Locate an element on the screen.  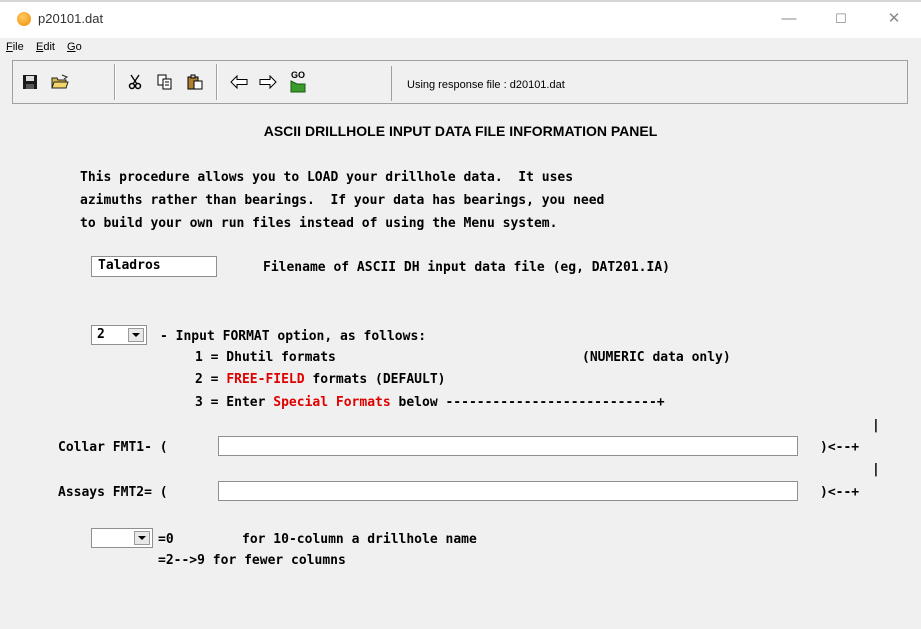
column-option-1: for 10-column a drillhole name is located at coordinates (359, 539).